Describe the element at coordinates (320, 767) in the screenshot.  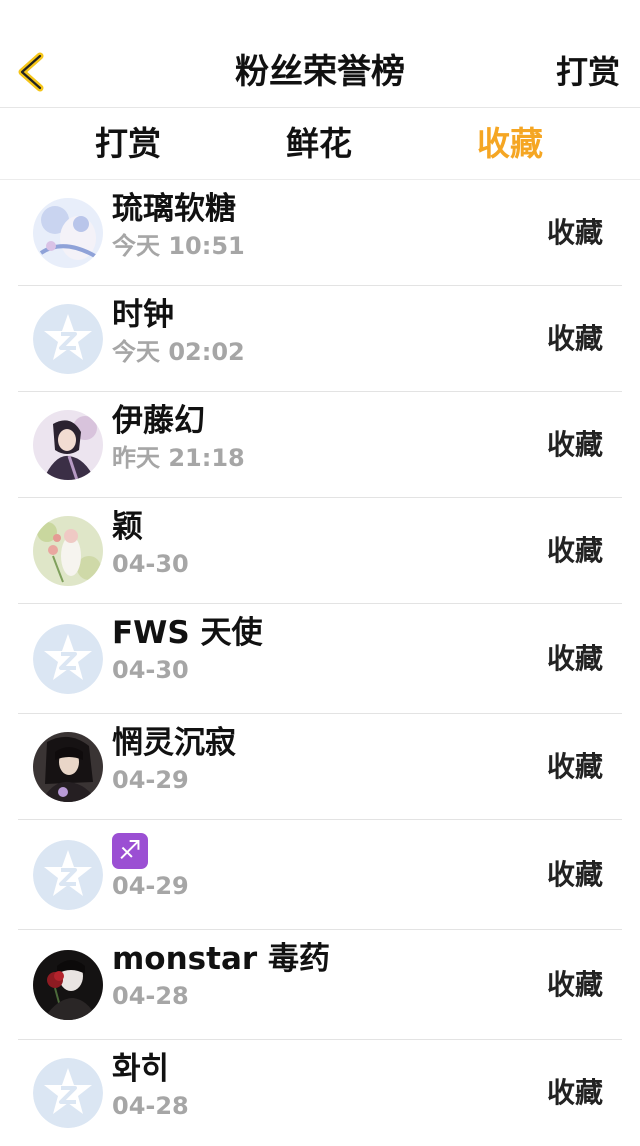
I see `list-item: 惘灵沉寂 04-29 收藏` at that location.